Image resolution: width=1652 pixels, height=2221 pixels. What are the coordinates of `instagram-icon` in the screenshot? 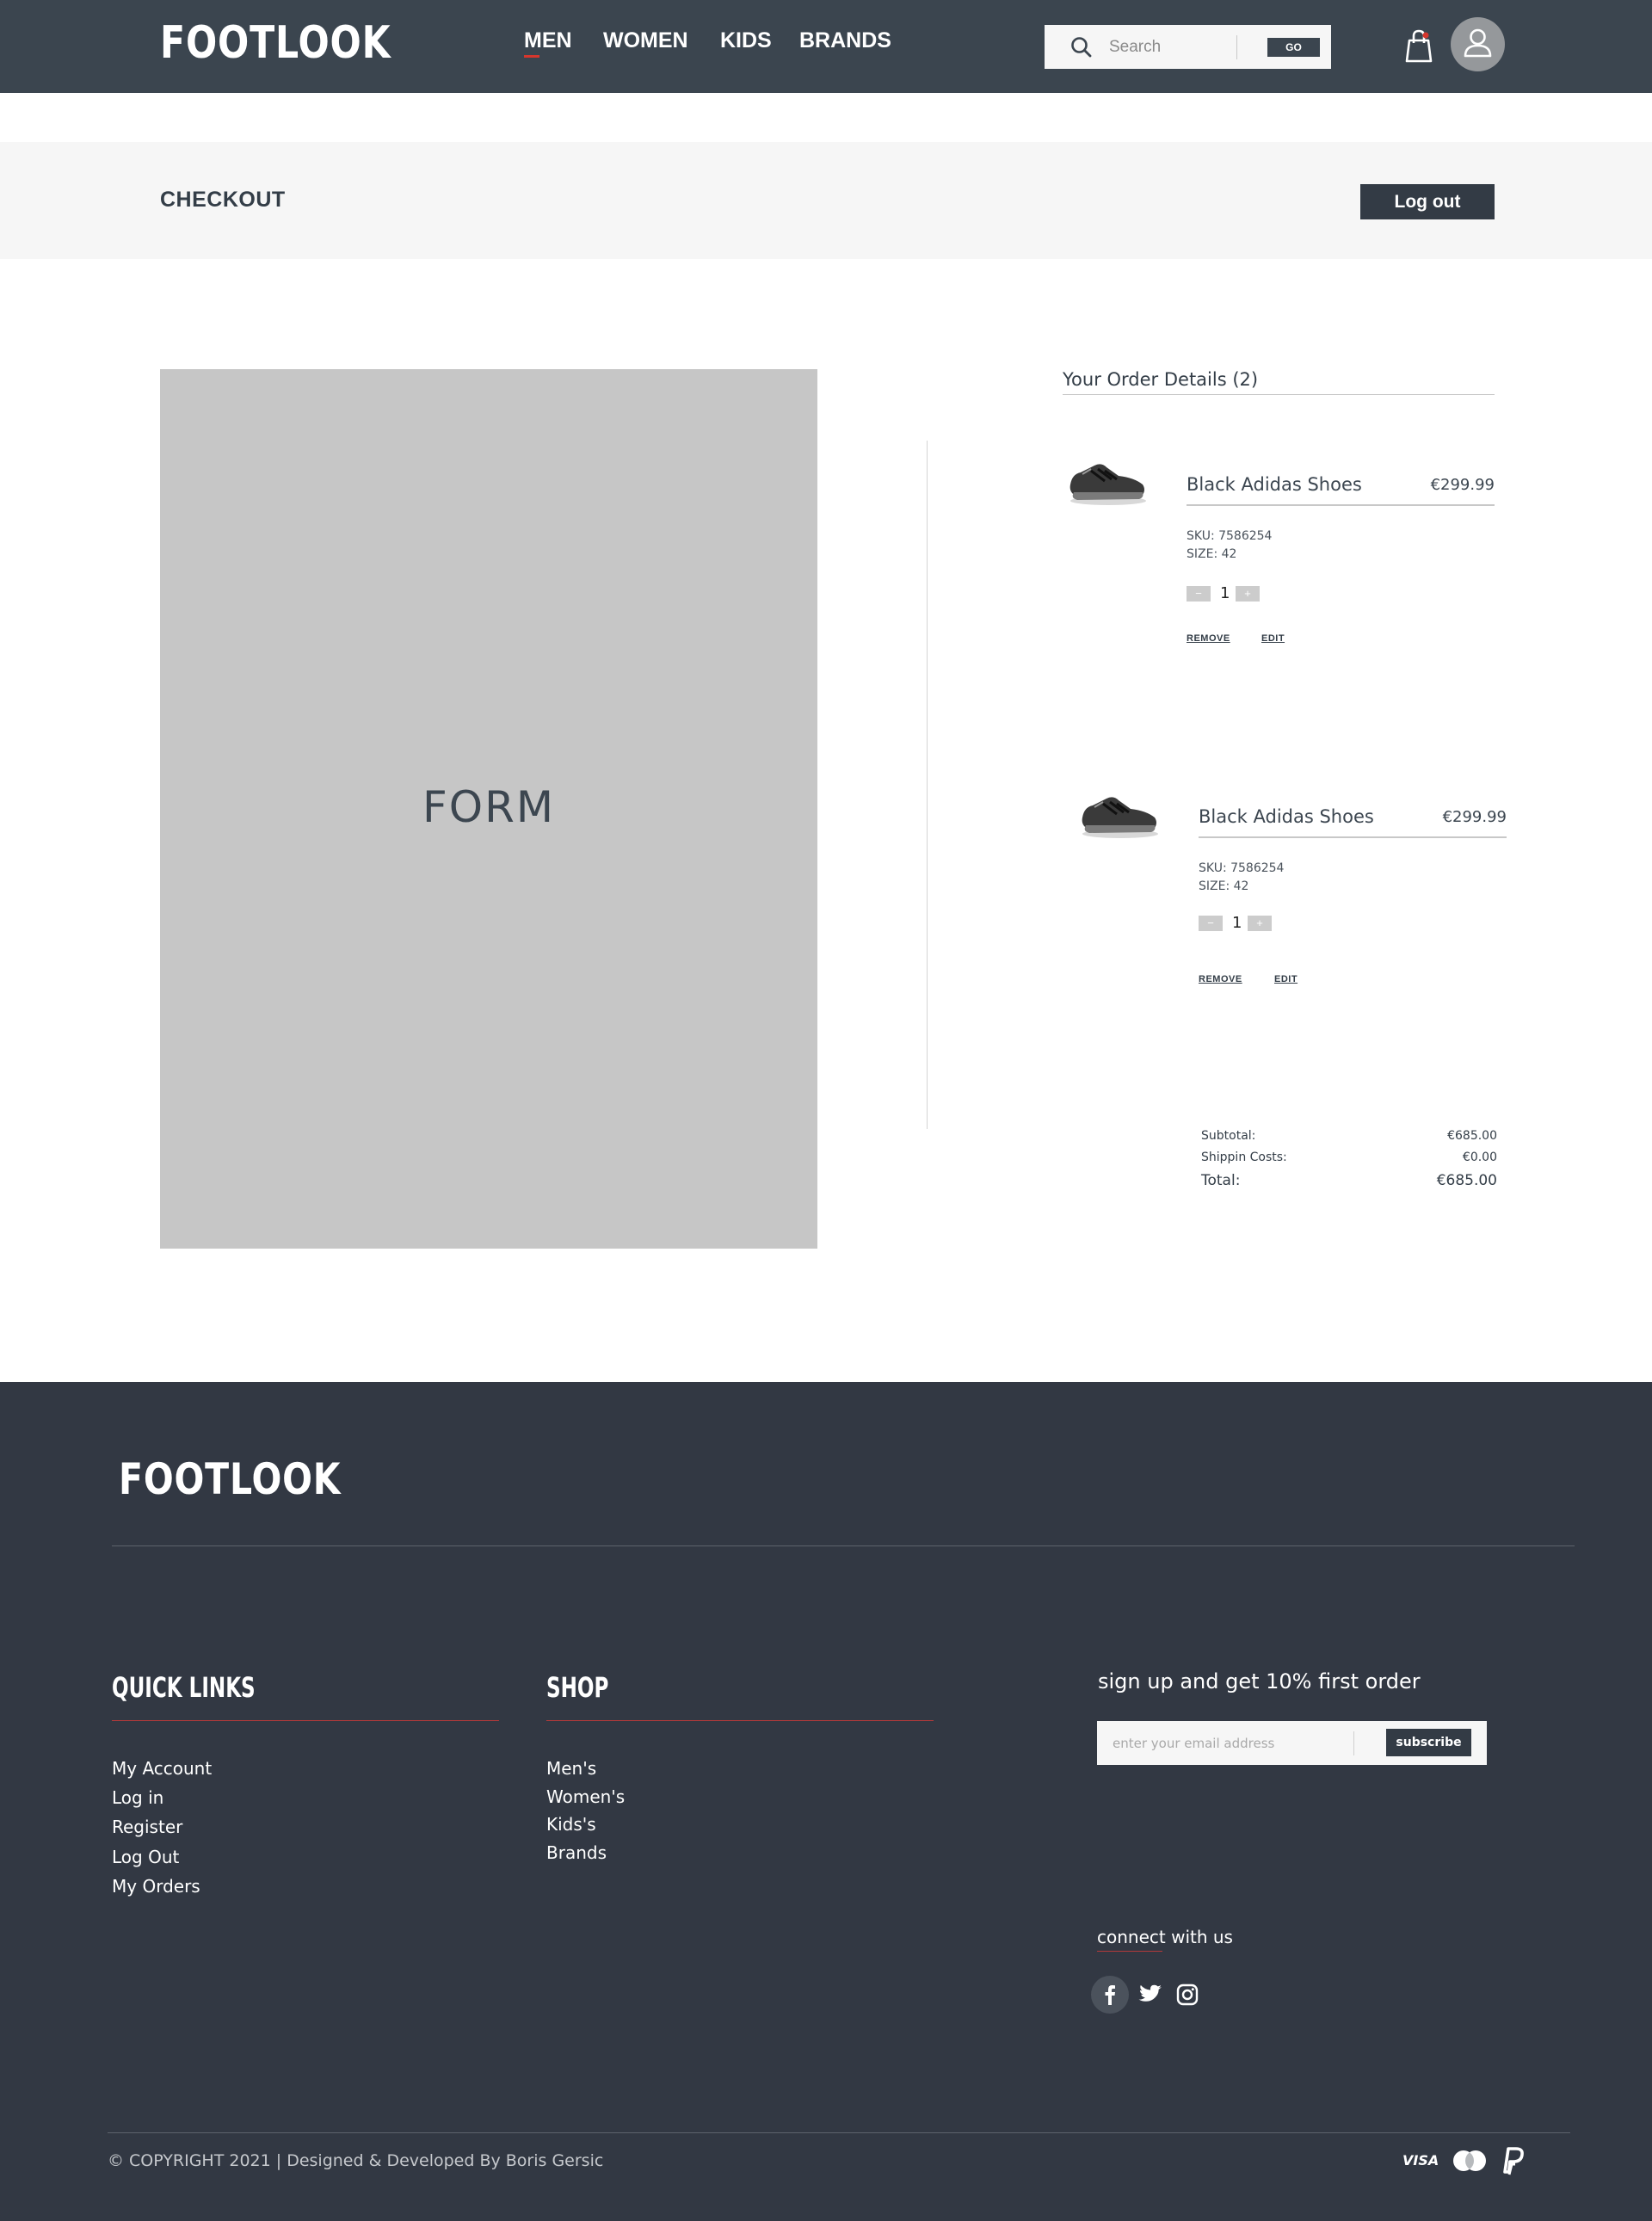 It's located at (1187, 1995).